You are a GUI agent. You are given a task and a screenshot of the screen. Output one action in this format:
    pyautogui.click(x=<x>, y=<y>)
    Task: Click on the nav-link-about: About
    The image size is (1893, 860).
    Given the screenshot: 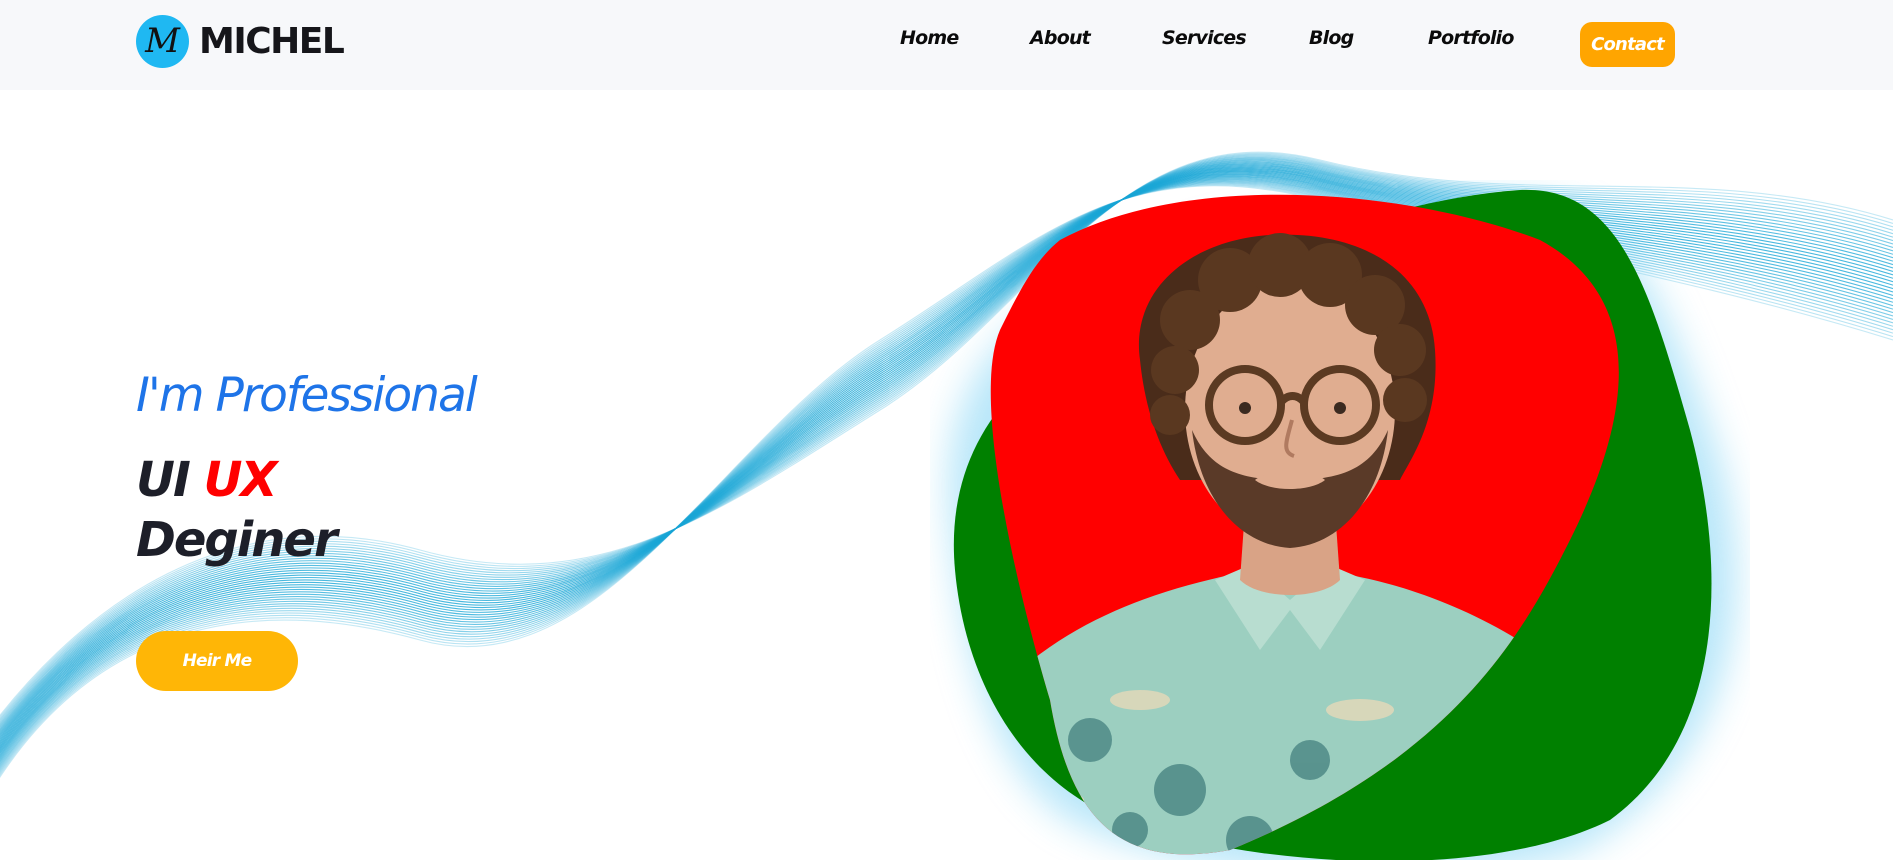 What is the action you would take?
    pyautogui.click(x=1060, y=38)
    